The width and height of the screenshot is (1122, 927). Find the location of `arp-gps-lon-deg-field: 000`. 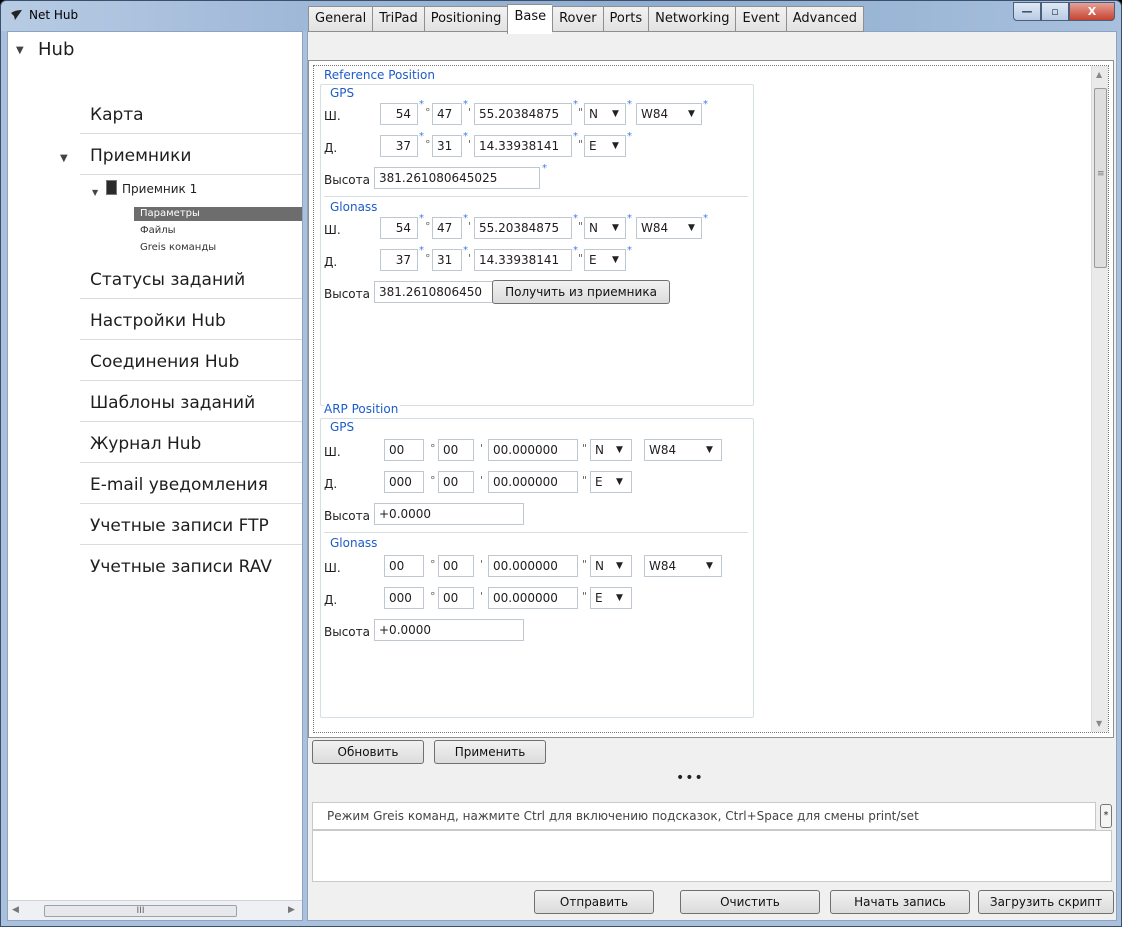

arp-gps-lon-deg-field: 000 is located at coordinates (404, 482).